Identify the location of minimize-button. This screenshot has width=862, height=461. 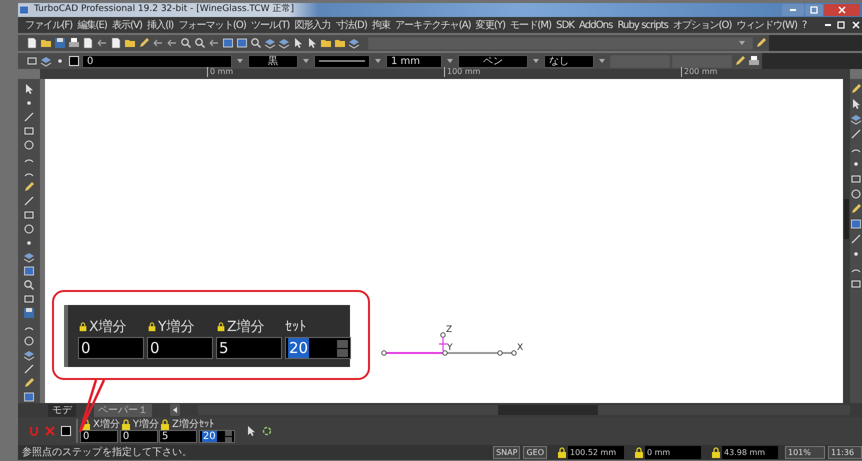
(793, 10).